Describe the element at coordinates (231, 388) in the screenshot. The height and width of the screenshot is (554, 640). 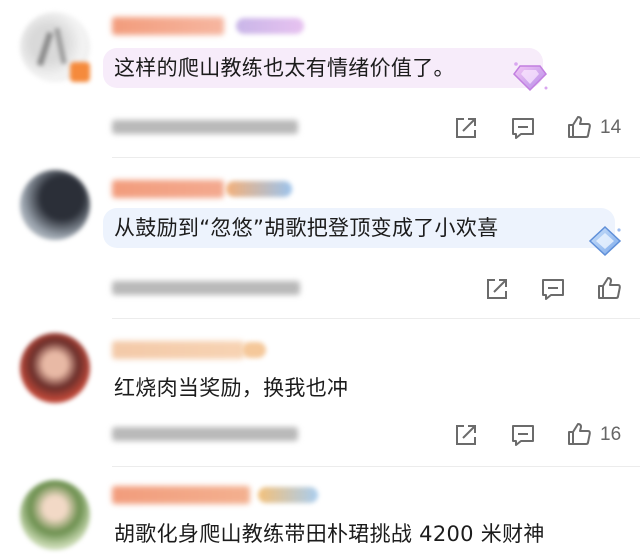
I see `comment-text: 红烧肉当奖励，换我也冲` at that location.